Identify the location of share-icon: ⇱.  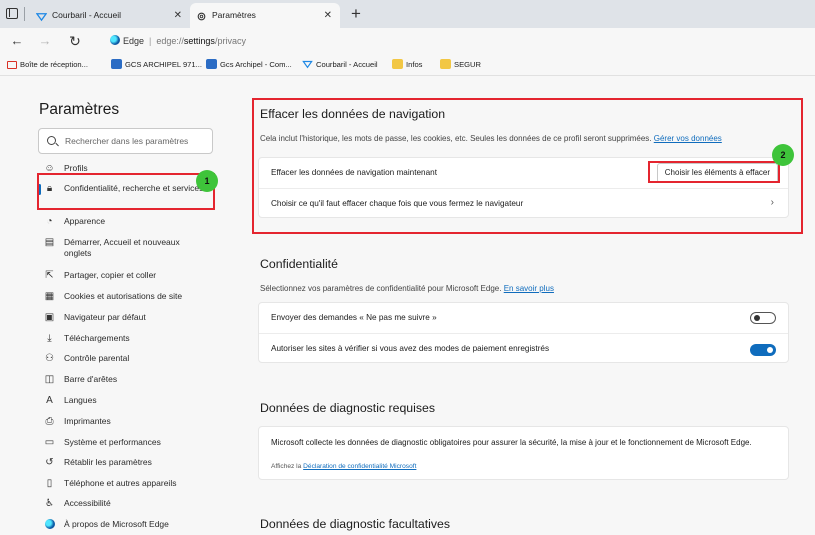
(49, 275).